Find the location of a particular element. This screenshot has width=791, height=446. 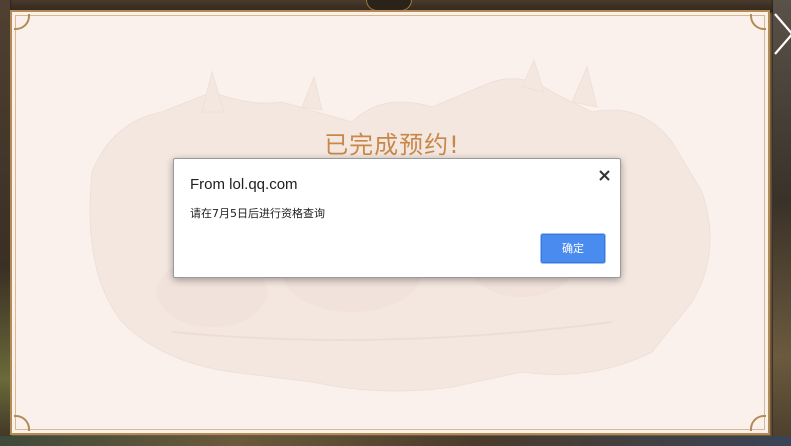

dialog-message: 请在7月5日后进行资格查询 is located at coordinates (257, 213).